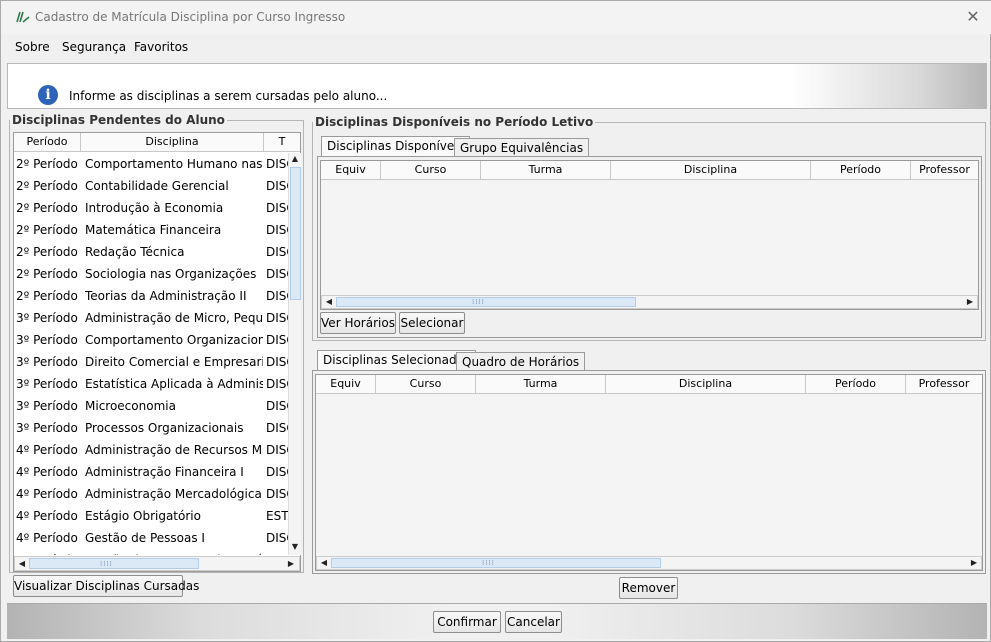  I want to click on pendentes-hscrollbar: ◀ ⁞⁞⁞⁞ ▶, so click(157, 563).